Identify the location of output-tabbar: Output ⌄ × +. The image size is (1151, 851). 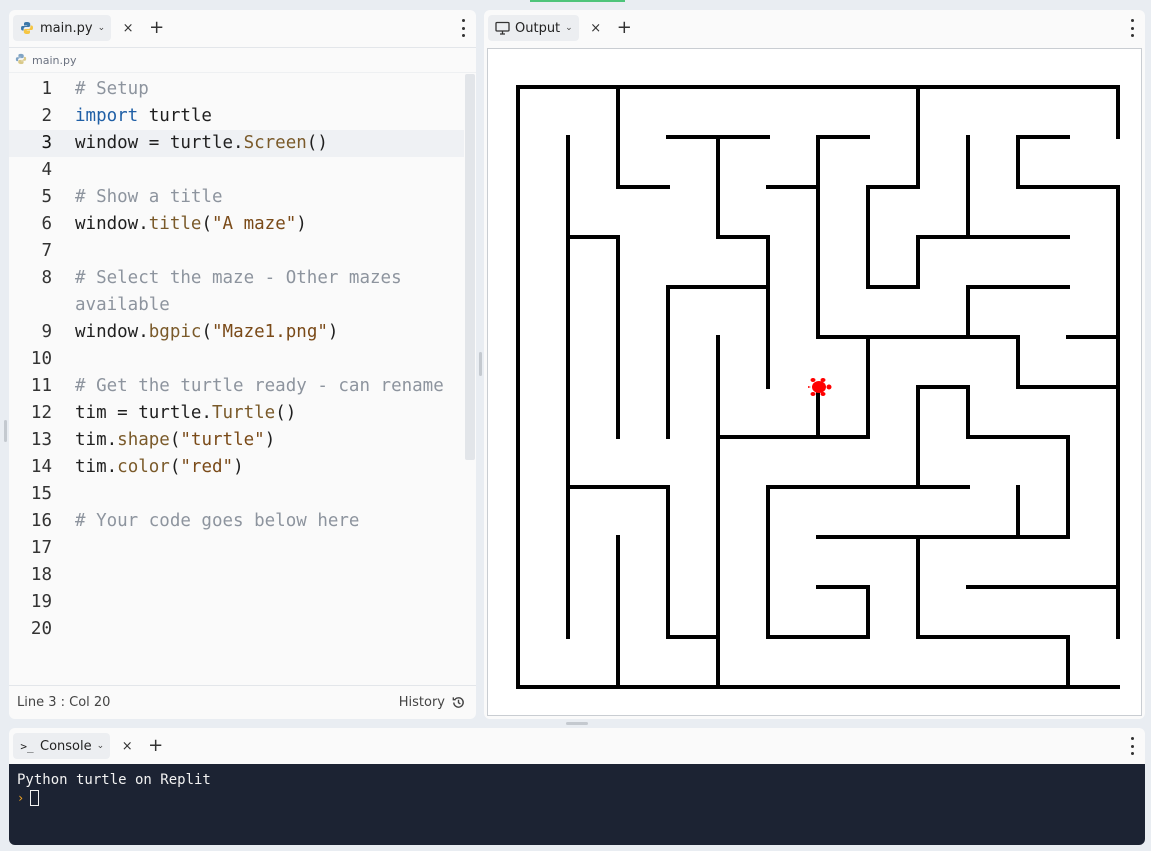
(814, 28).